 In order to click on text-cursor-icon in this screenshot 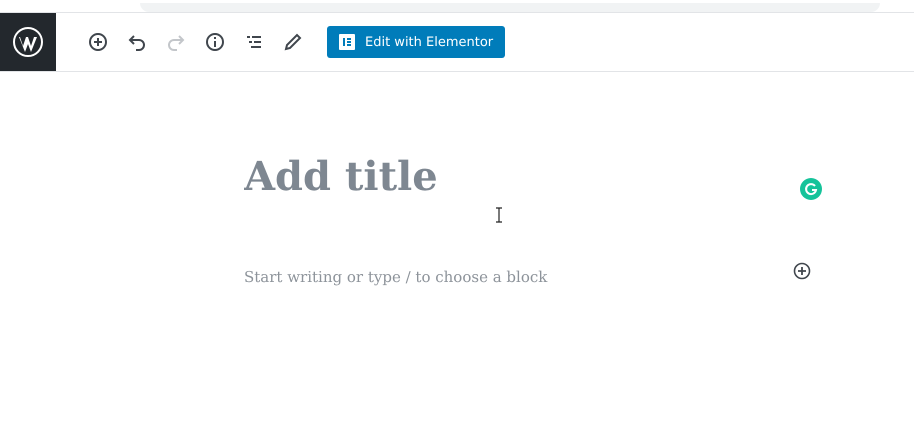, I will do `click(499, 215)`.